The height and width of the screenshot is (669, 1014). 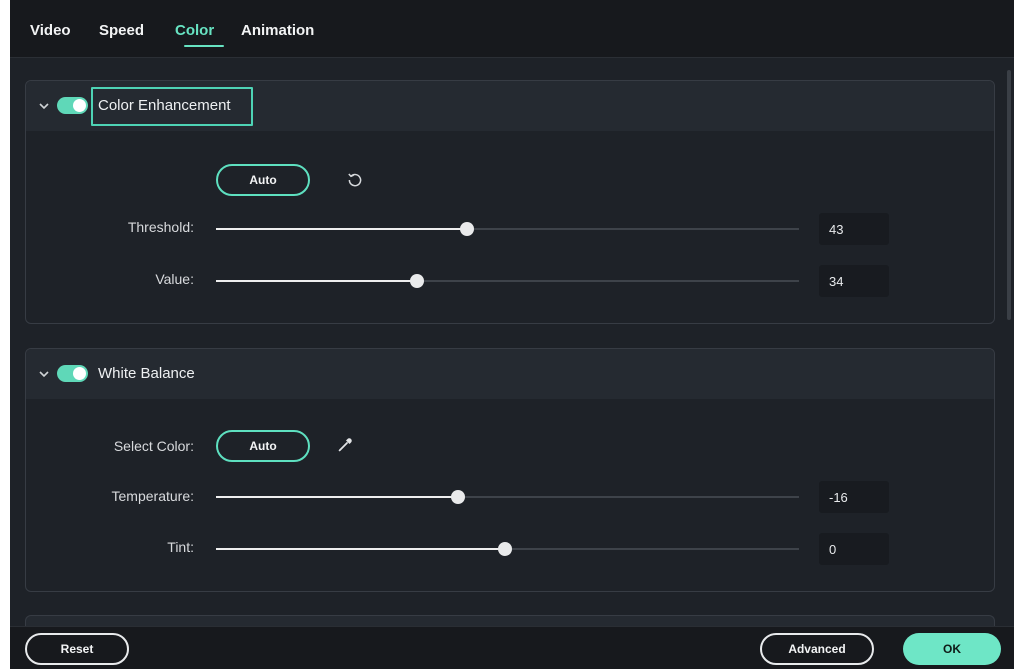 I want to click on temperature-slider-thumb, so click(x=457, y=497).